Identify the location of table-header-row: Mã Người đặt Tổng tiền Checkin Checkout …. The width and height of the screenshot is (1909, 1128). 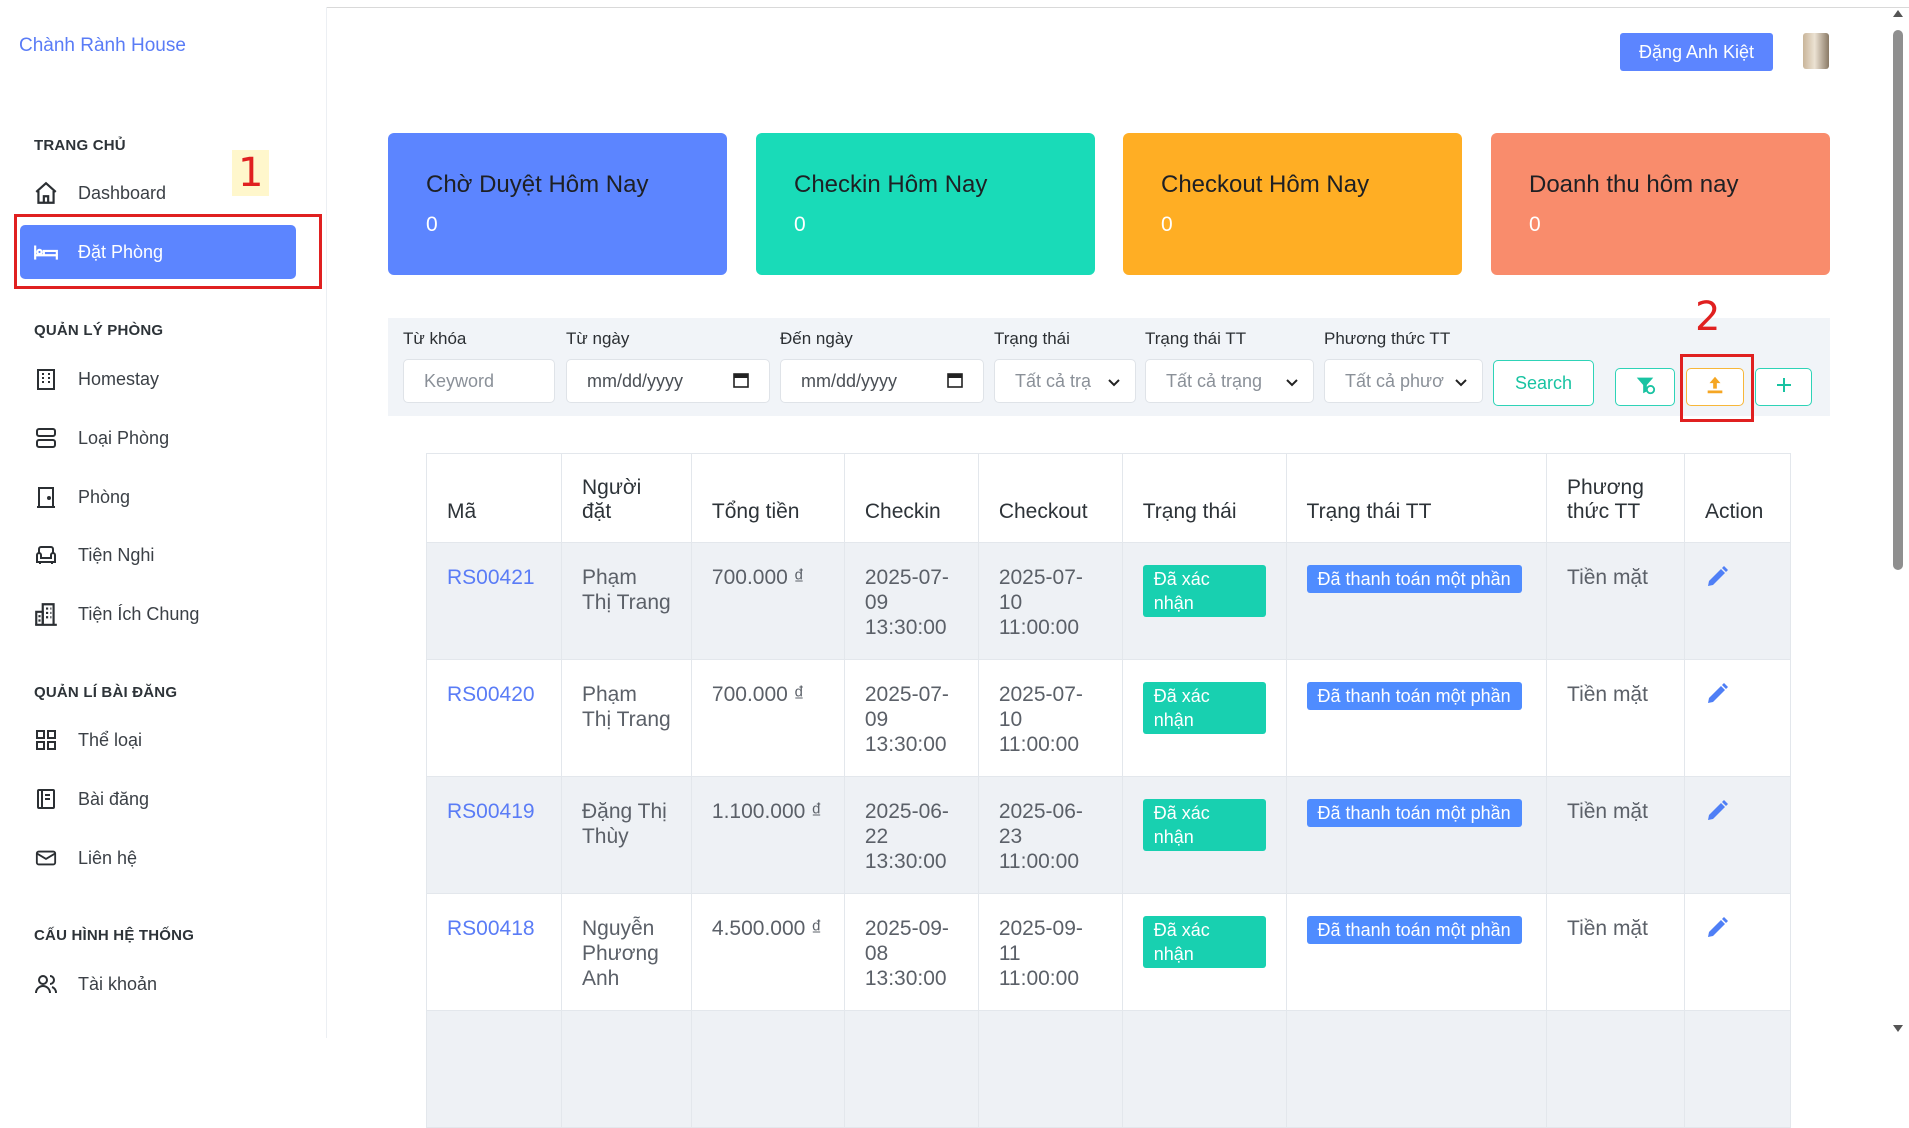
(1109, 498).